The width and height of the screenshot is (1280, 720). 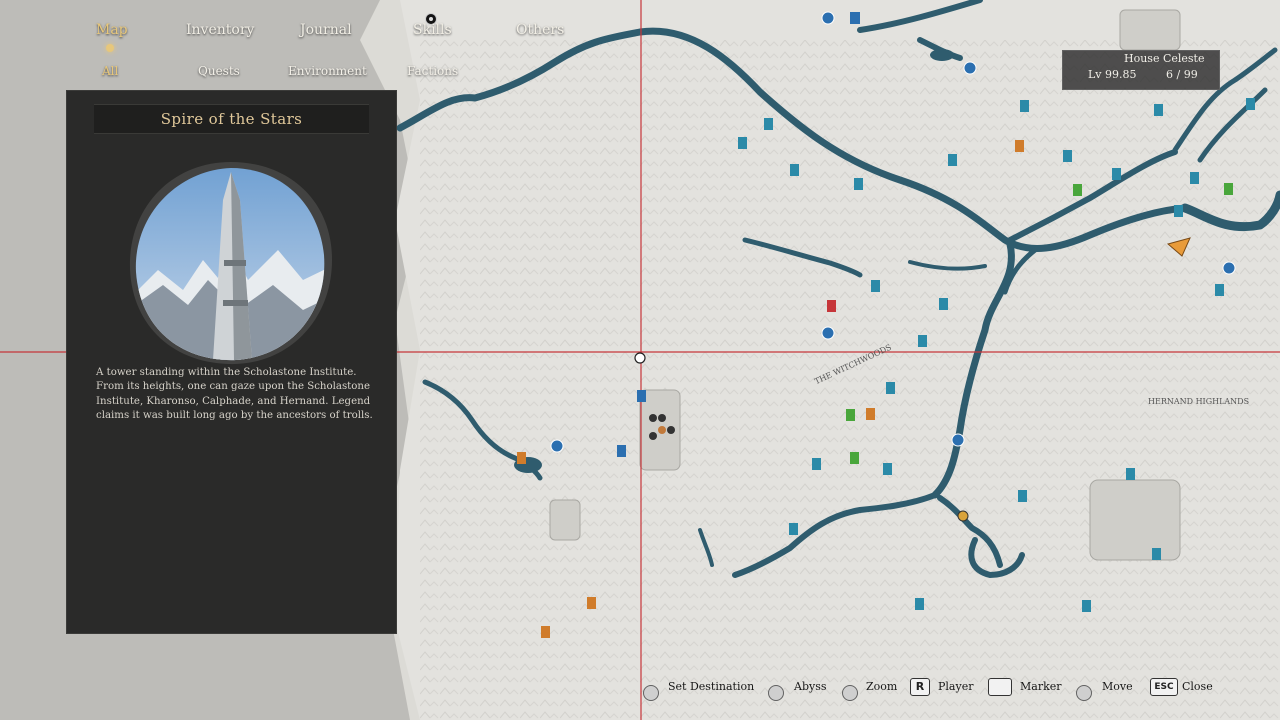 What do you see at coordinates (850, 693) in the screenshot?
I see `scroll-icon` at bounding box center [850, 693].